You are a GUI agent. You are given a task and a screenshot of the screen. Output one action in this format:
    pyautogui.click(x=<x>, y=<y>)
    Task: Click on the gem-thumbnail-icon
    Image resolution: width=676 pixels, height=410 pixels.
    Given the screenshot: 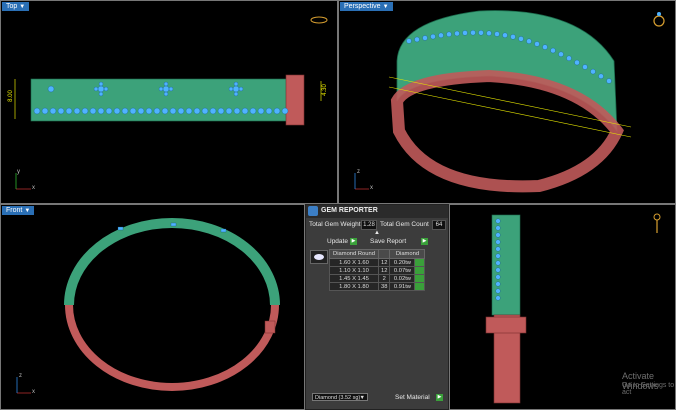 What is the action you would take?
    pyautogui.click(x=319, y=257)
    